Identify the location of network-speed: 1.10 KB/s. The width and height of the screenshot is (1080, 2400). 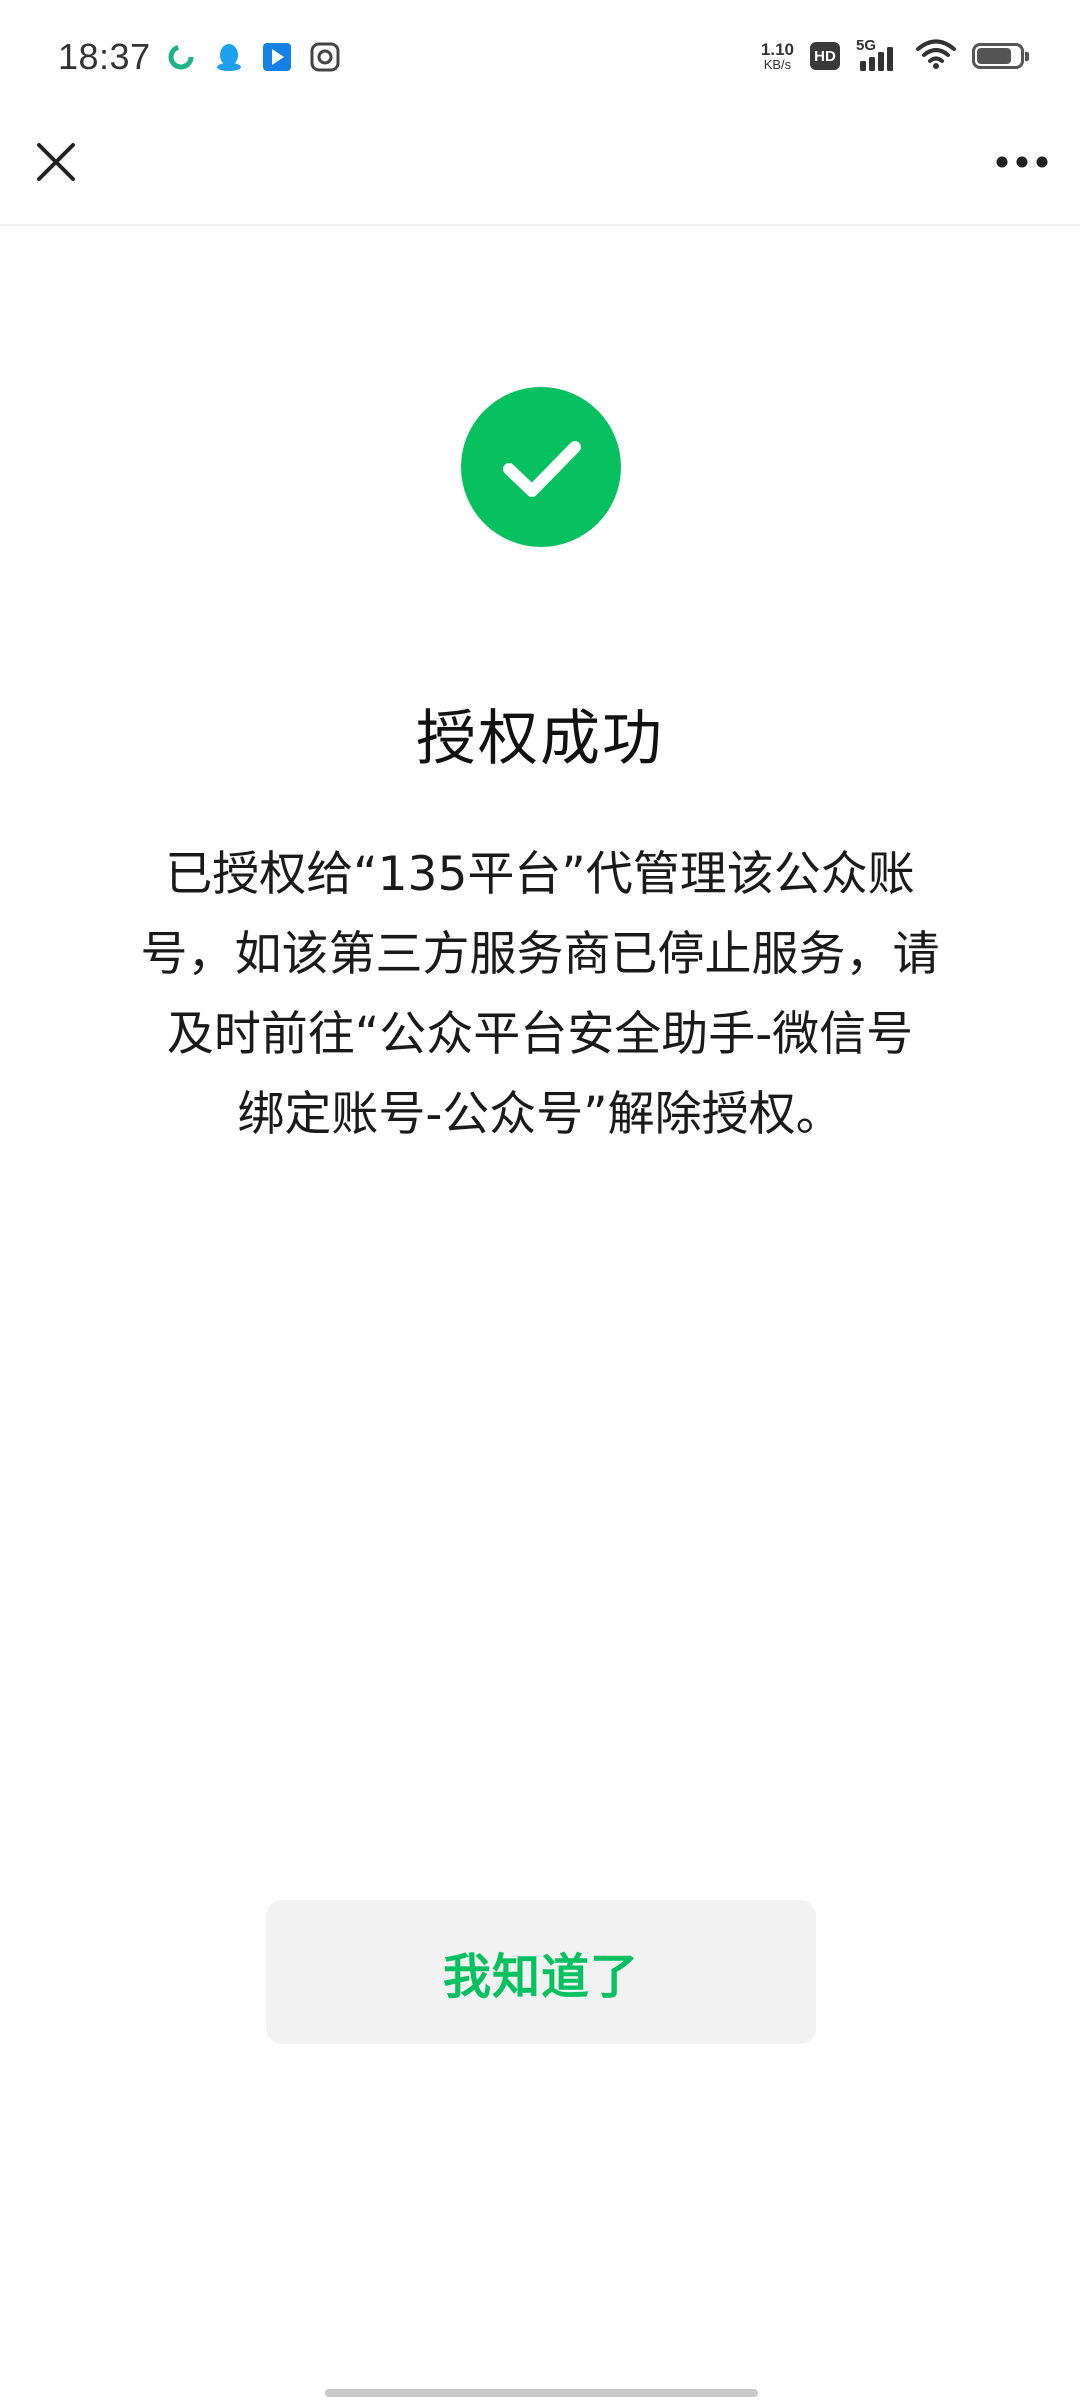
(777, 56).